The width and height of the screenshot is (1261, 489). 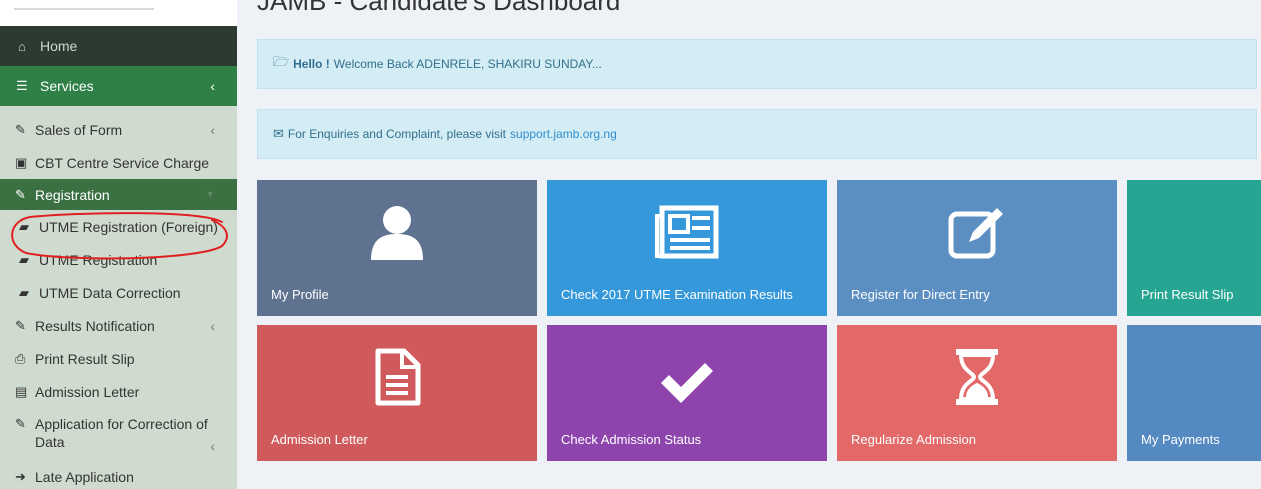 What do you see at coordinates (98, 259) in the screenshot?
I see `sidebar-item-label: UTME Registration` at bounding box center [98, 259].